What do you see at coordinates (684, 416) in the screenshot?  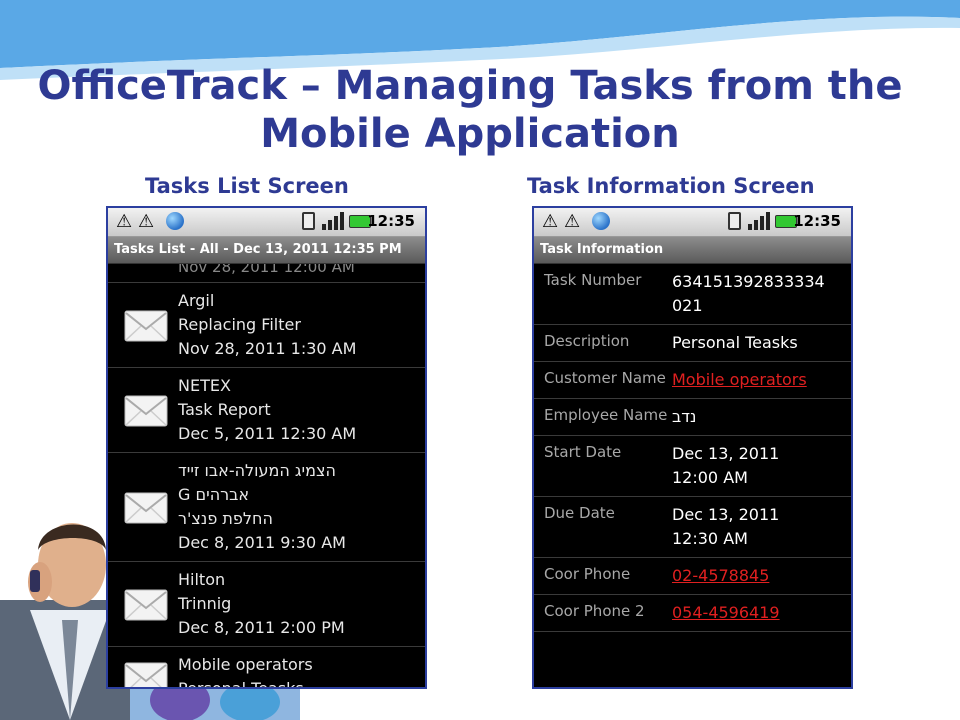 I see `task-info-value: נדב` at bounding box center [684, 416].